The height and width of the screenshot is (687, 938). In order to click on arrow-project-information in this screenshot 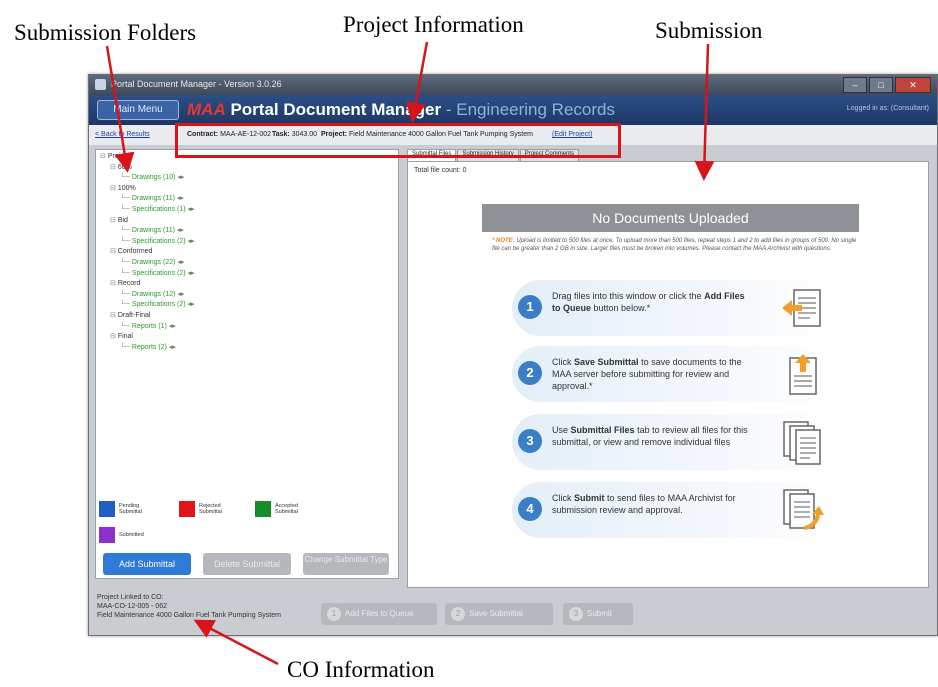, I will do `click(417, 82)`.